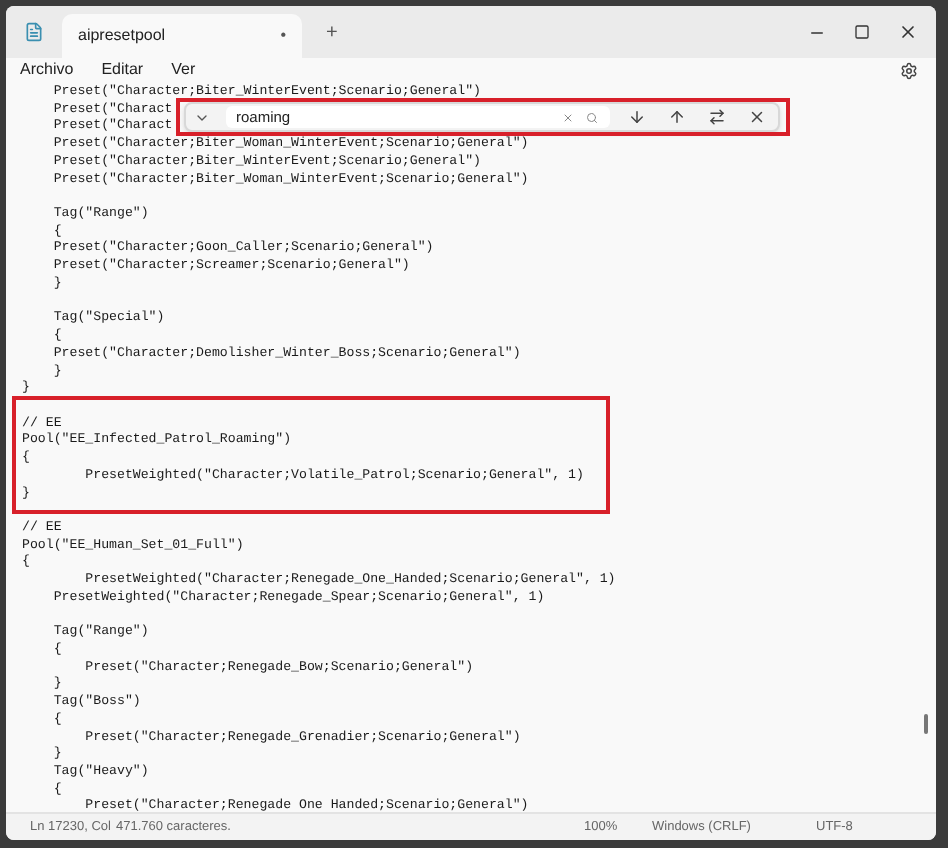 The height and width of the screenshot is (848, 948). I want to click on clear-icon, so click(568, 117).